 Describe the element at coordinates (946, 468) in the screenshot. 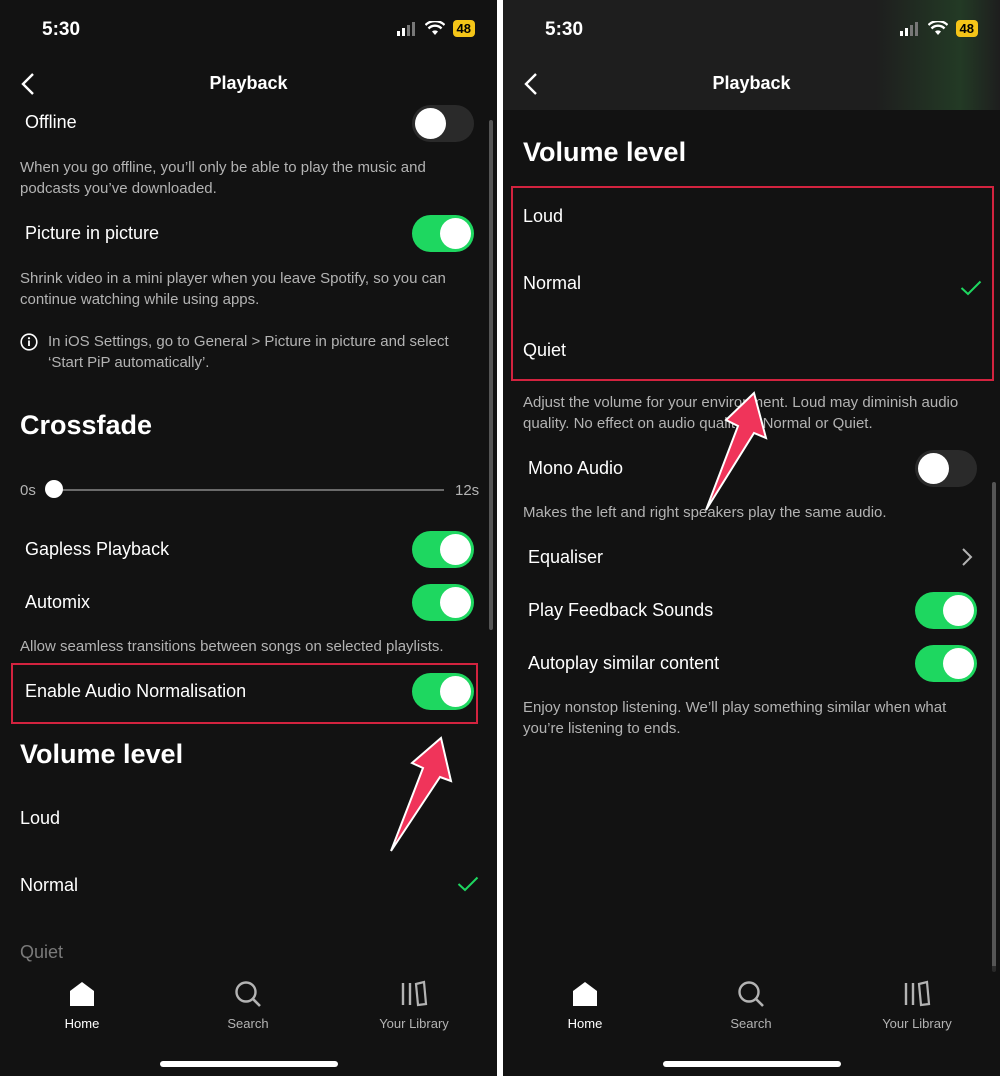

I see `mono-audio-toggle` at that location.